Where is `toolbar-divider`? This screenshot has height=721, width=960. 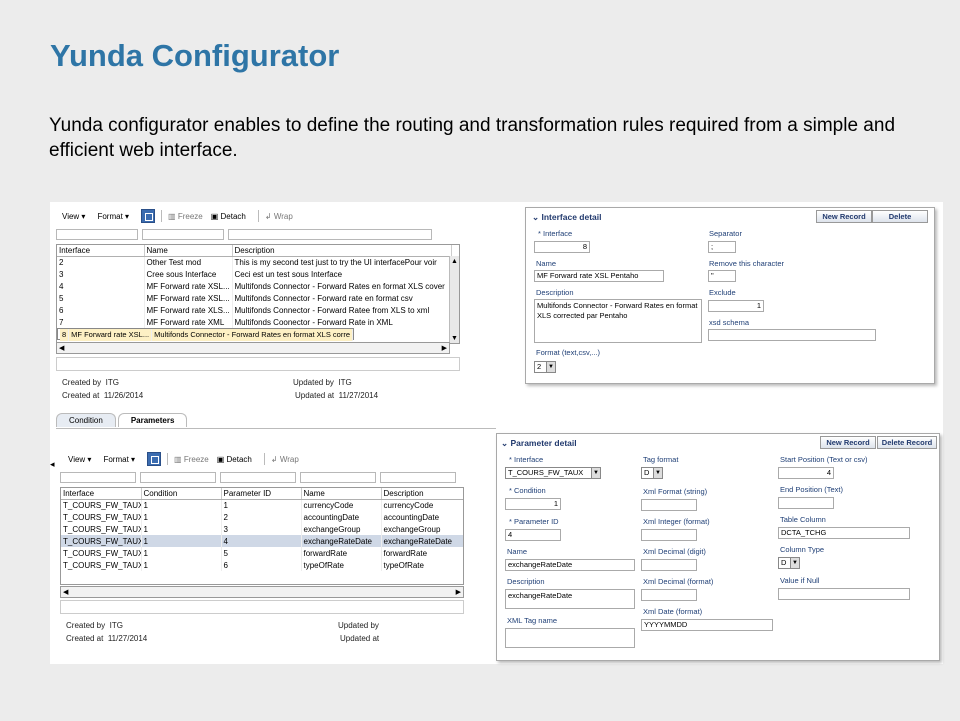
toolbar-divider is located at coordinates (162, 216).